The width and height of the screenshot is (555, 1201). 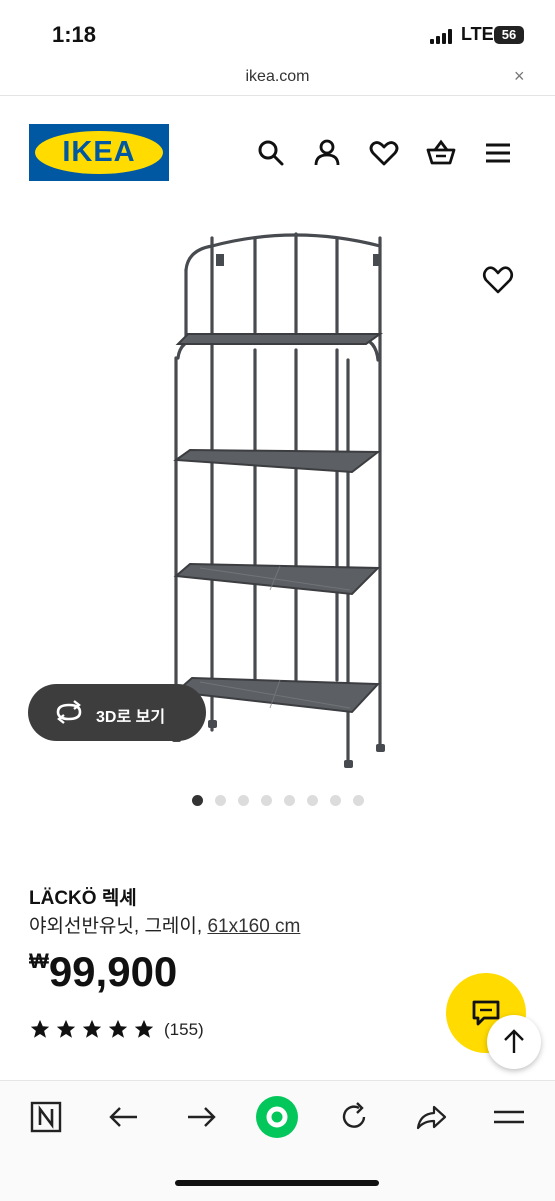 I want to click on view-3d-button: 3D로 보기, so click(x=117, y=712).